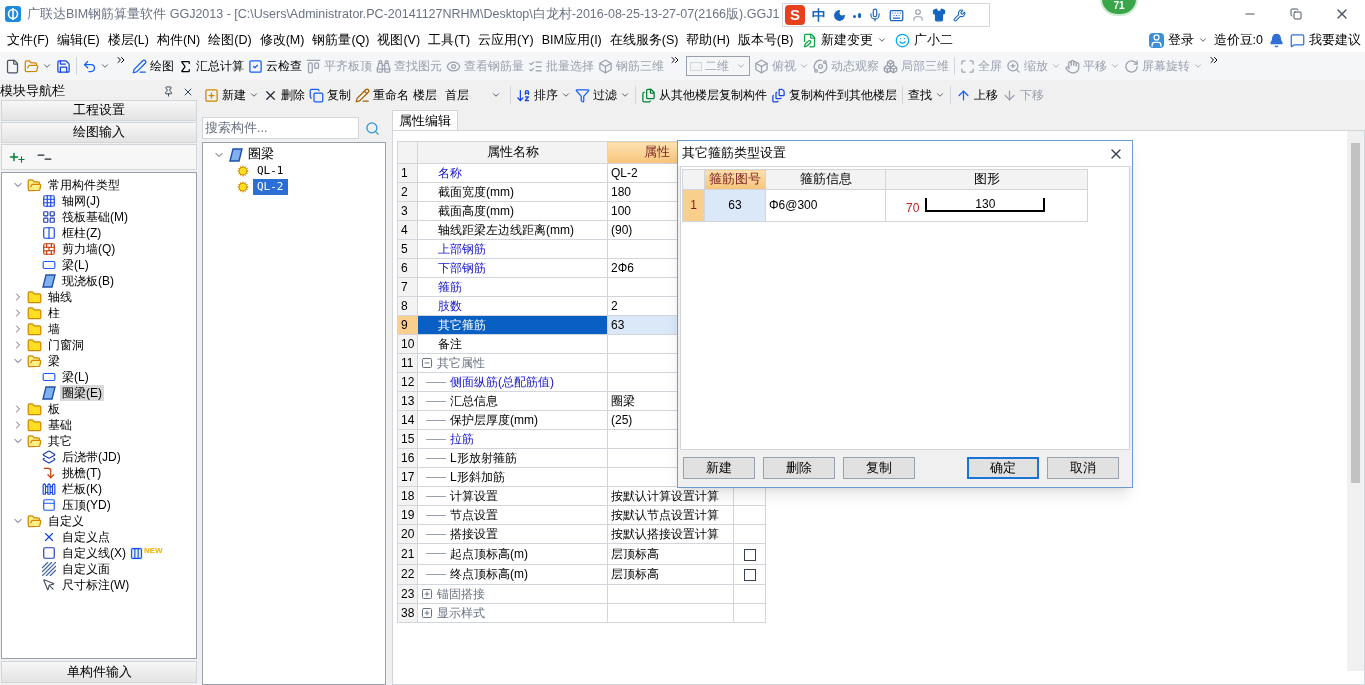  Describe the element at coordinates (622, 420) in the screenshot. I see `property-value: (25)` at that location.